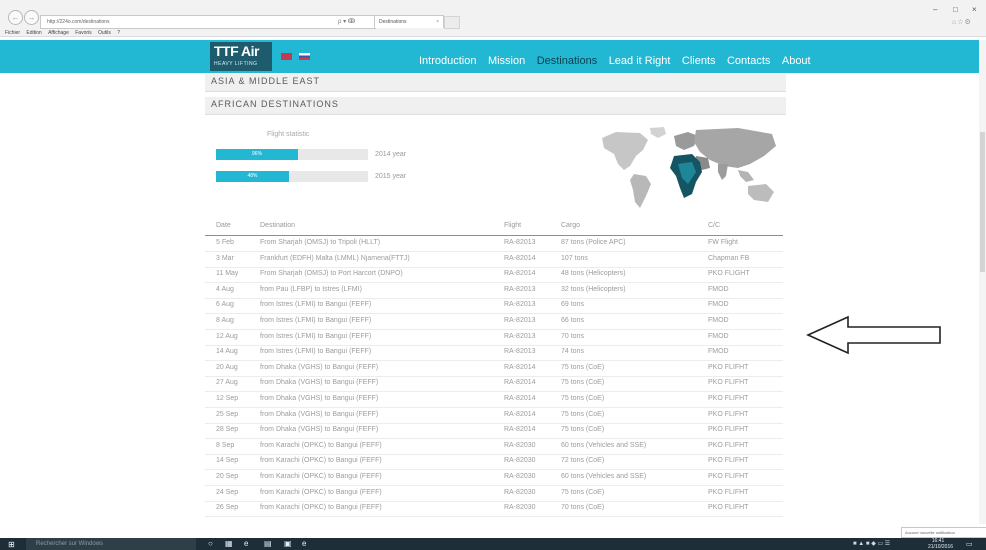 This screenshot has height=550, width=986. Describe the element at coordinates (236, 51) in the screenshot. I see `logo-title: TTF Air` at that location.